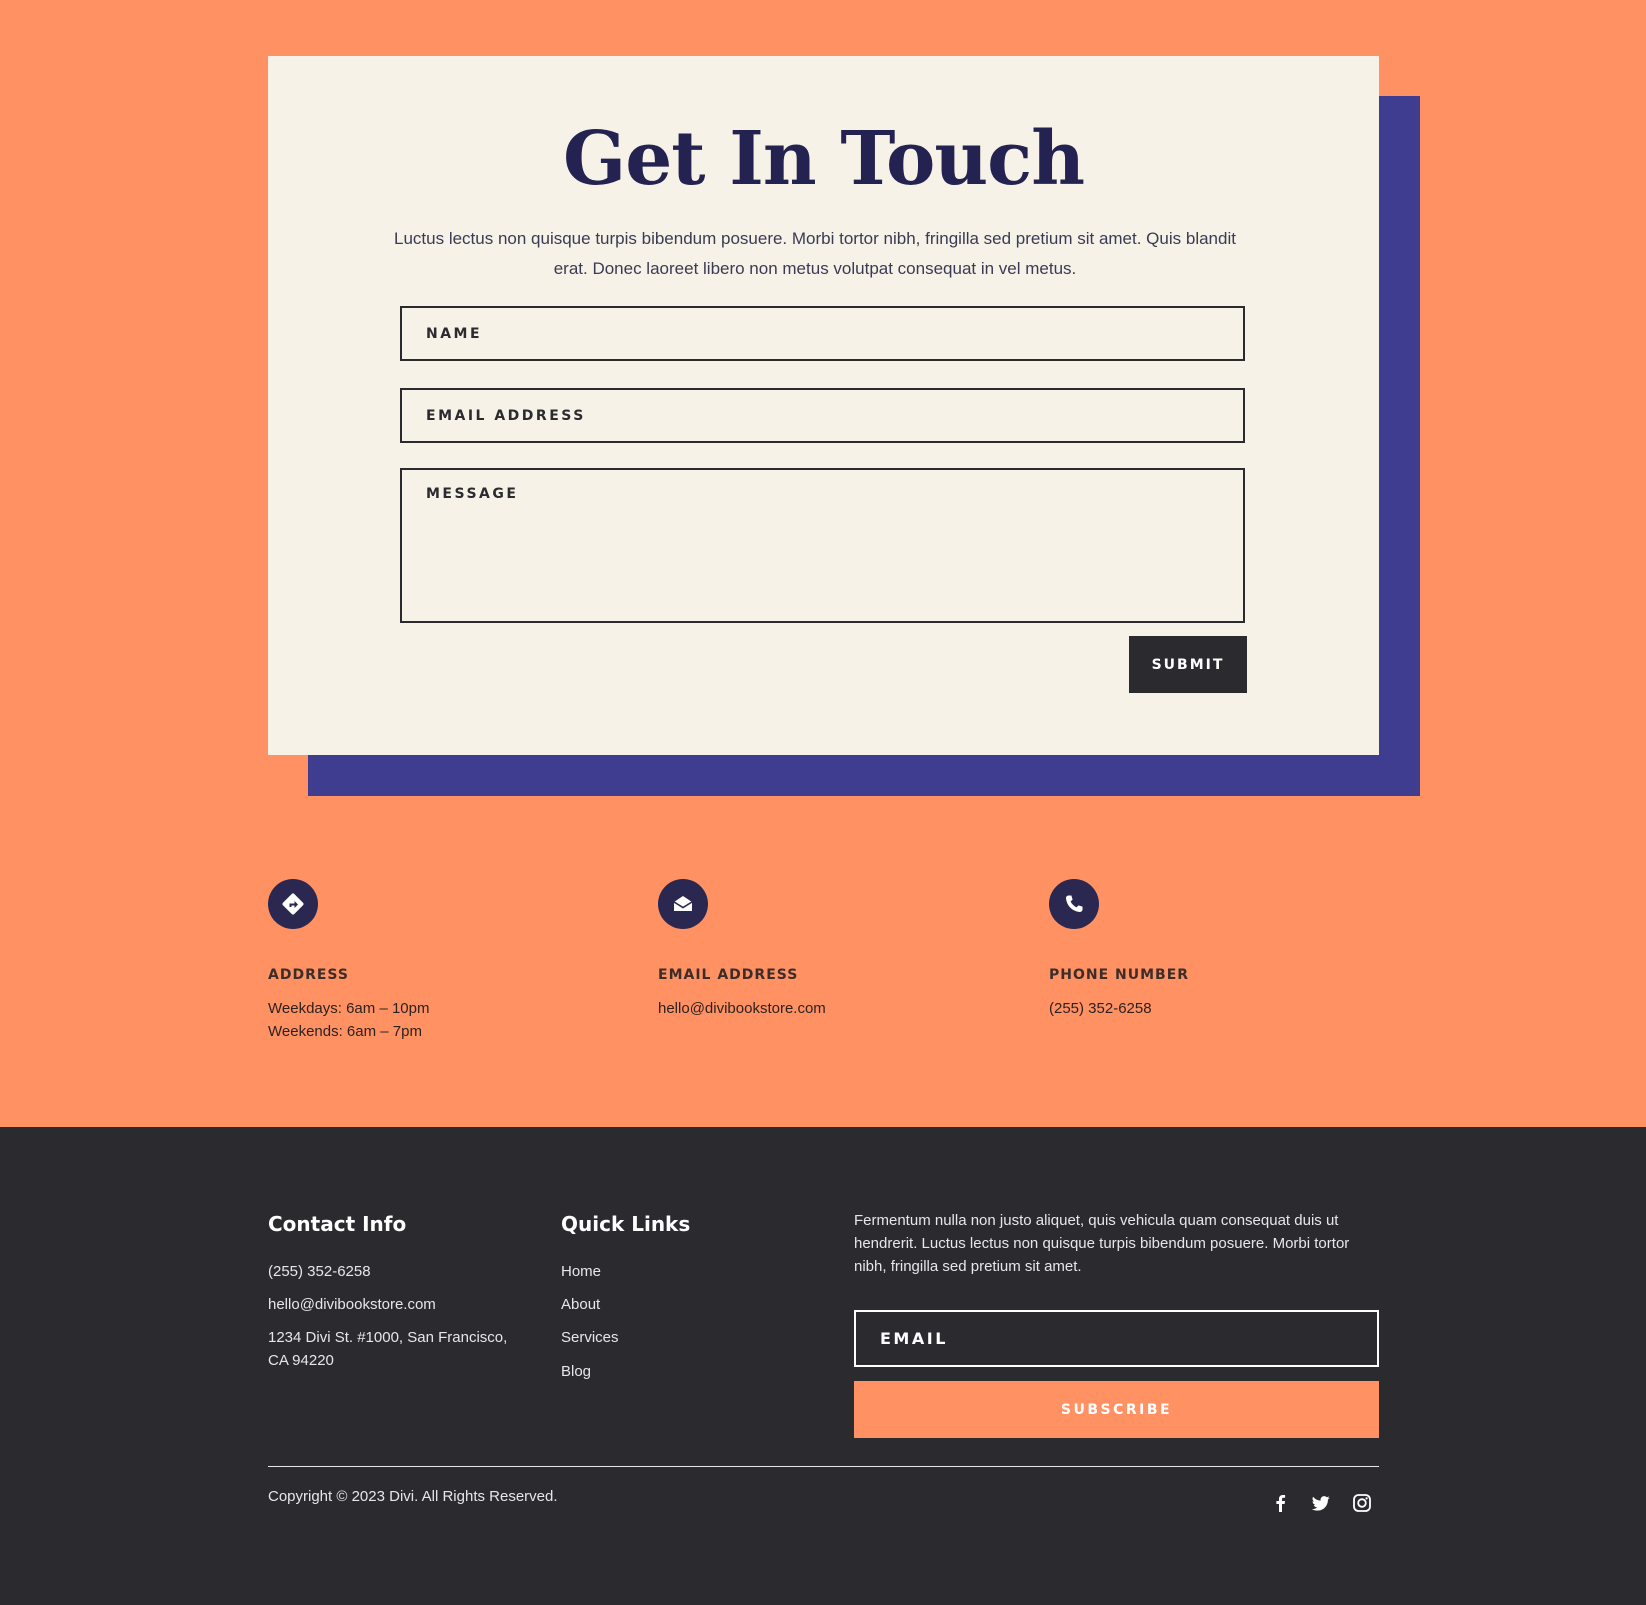 Image resolution: width=1646 pixels, height=1605 pixels. I want to click on phone-value: (255) 352-6258, so click(1229, 1008).